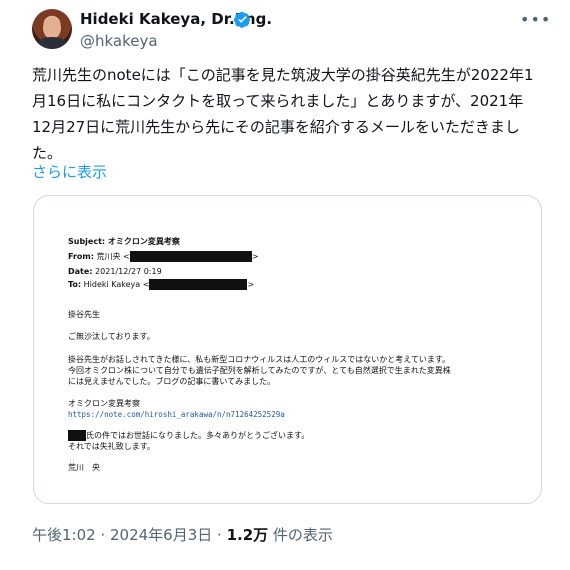 The width and height of the screenshot is (570, 570). I want to click on email-from-name: 荒川央 <, so click(113, 256).